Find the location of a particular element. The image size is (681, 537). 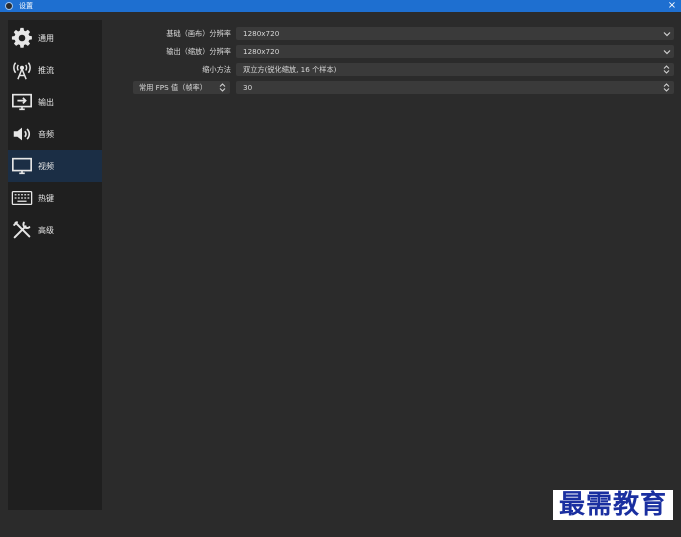

fps-row: 常用 FPS 值（帧率） 30 is located at coordinates (340, 87).